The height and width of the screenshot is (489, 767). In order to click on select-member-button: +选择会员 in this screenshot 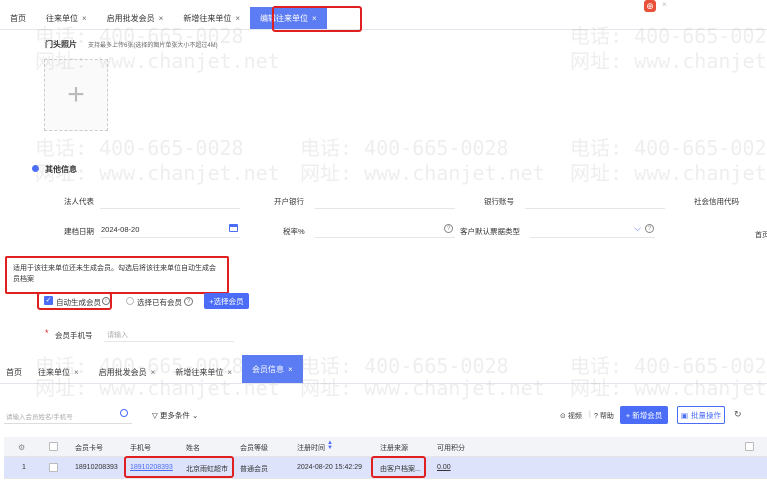, I will do `click(226, 301)`.